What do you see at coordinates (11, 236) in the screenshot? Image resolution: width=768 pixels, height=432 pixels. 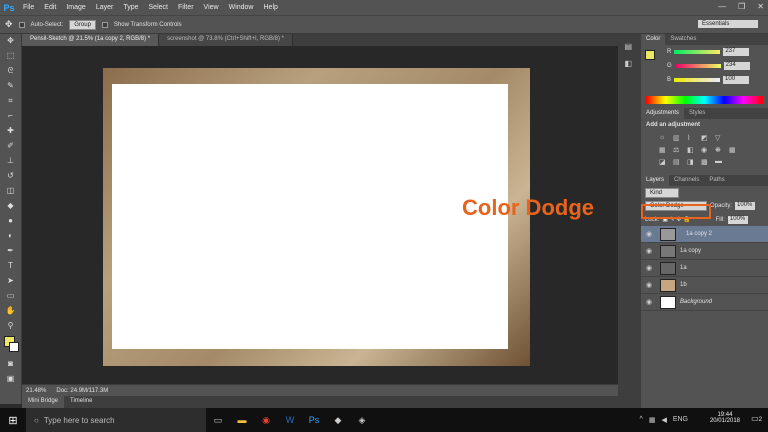 I see `dodge-icon: ◐` at bounding box center [11, 236].